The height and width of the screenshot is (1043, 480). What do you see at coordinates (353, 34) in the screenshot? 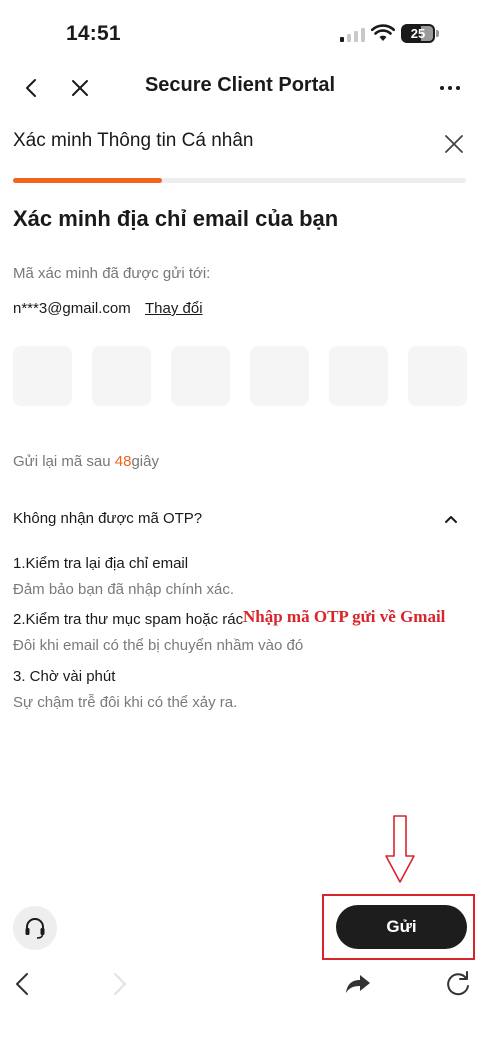
I see `signal-icon` at bounding box center [353, 34].